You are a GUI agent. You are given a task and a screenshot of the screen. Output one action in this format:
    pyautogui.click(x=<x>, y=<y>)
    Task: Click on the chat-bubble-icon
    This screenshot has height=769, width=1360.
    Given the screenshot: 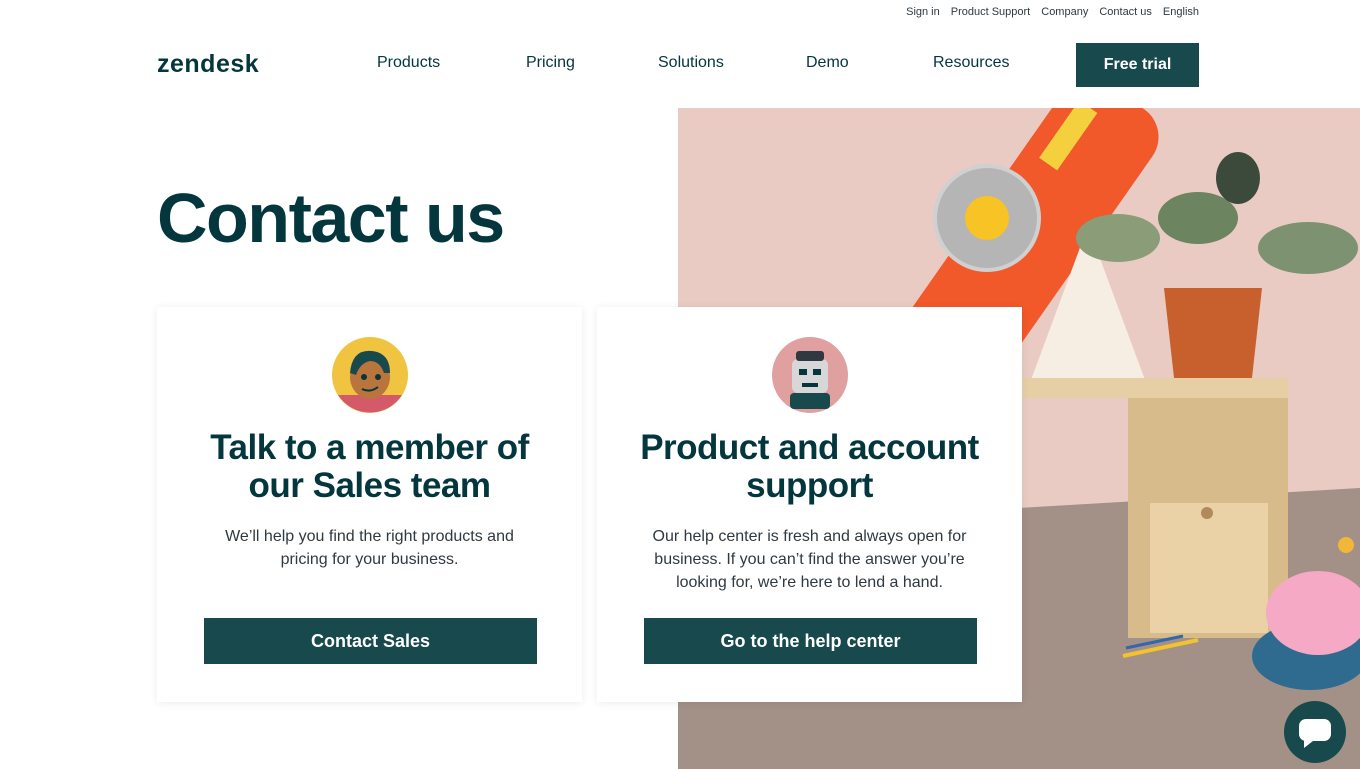 What is the action you would take?
    pyautogui.click(x=1315, y=733)
    